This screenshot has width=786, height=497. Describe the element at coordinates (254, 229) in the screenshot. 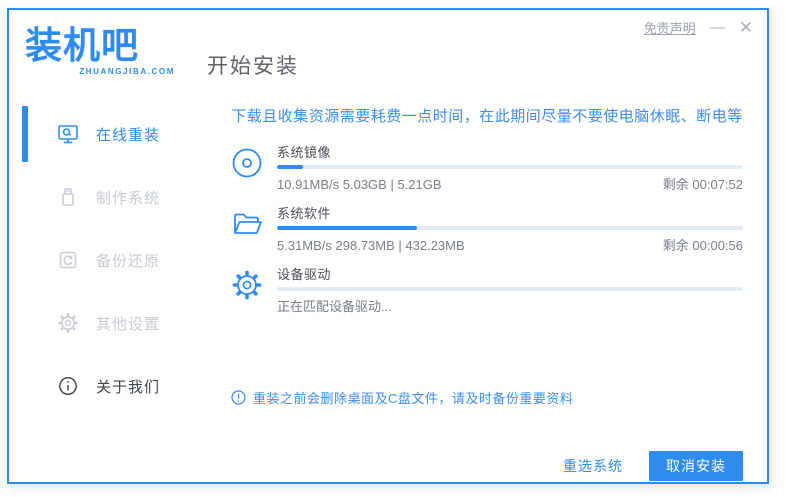

I see `folder-icon` at that location.